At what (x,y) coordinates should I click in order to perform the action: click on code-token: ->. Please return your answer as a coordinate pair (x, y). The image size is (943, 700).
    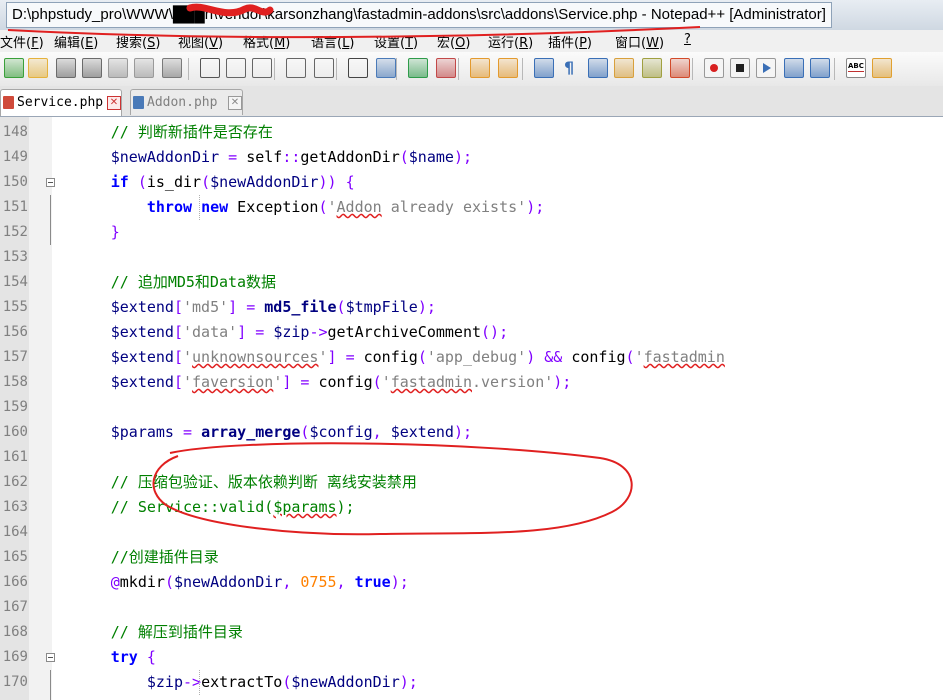
    Looking at the image, I should click on (318, 332).